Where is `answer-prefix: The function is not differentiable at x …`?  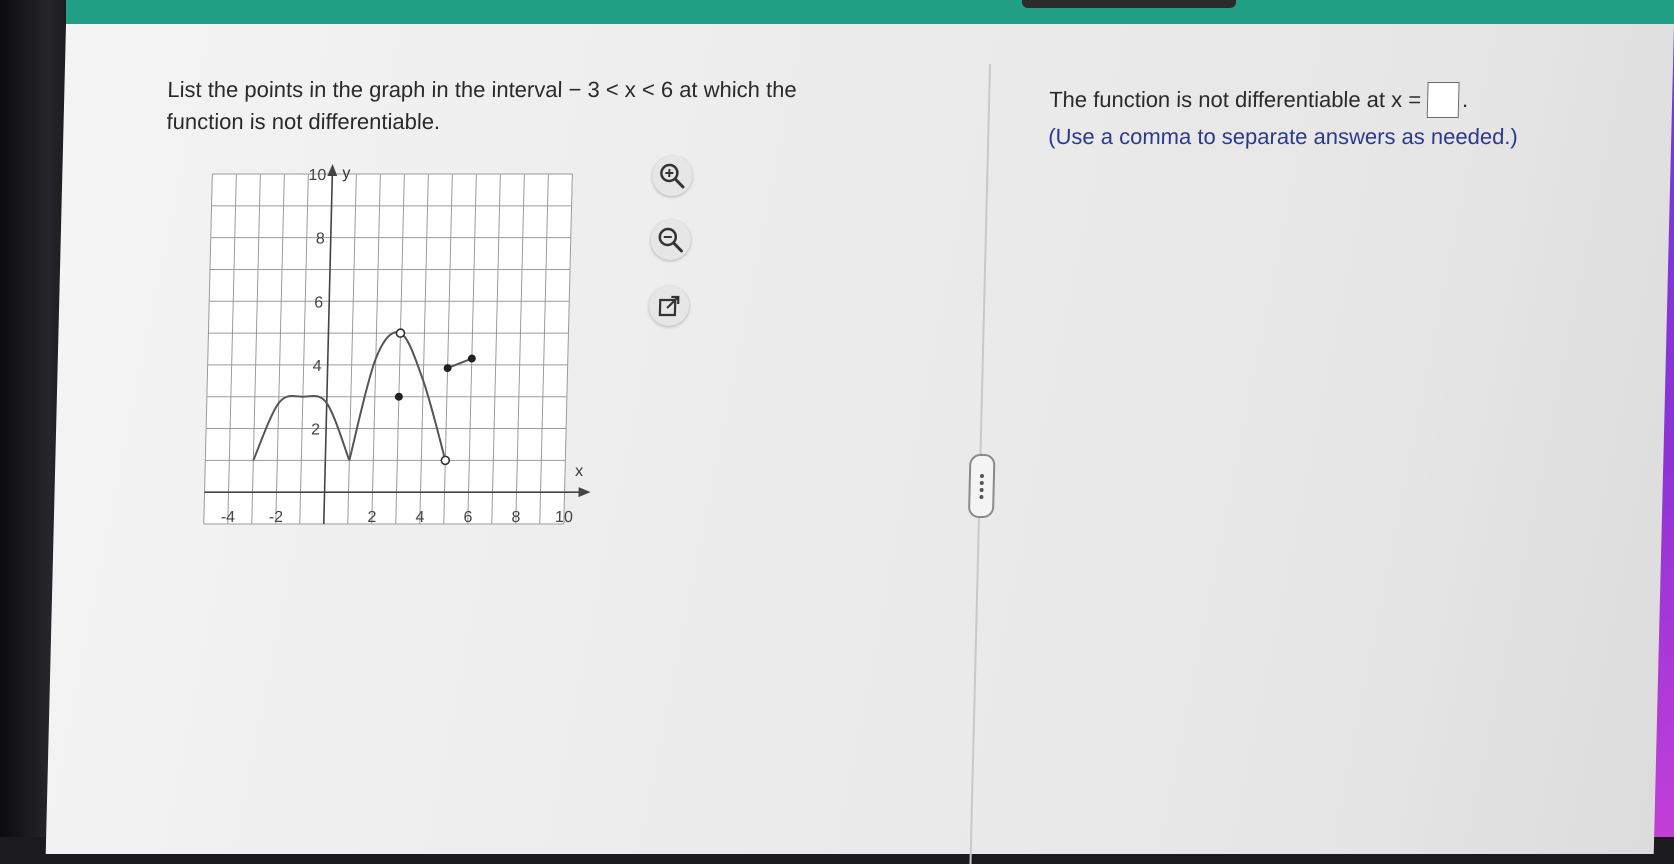
answer-prefix: The function is not differentiable at x … is located at coordinates (1235, 100).